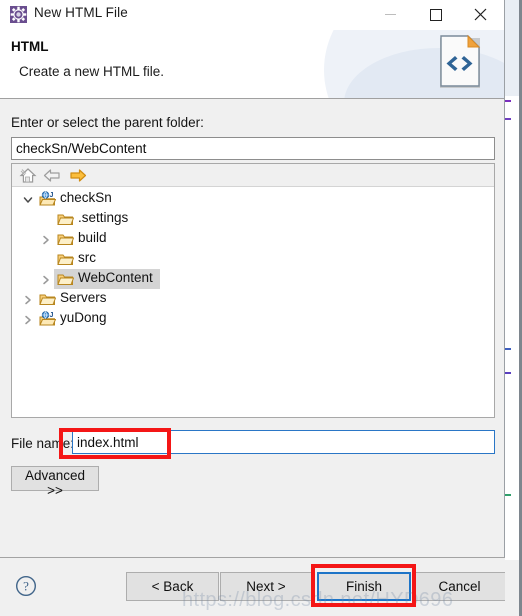 This screenshot has width=522, height=616. Describe the element at coordinates (92, 237) in the screenshot. I see `tree-item-label: build` at that location.